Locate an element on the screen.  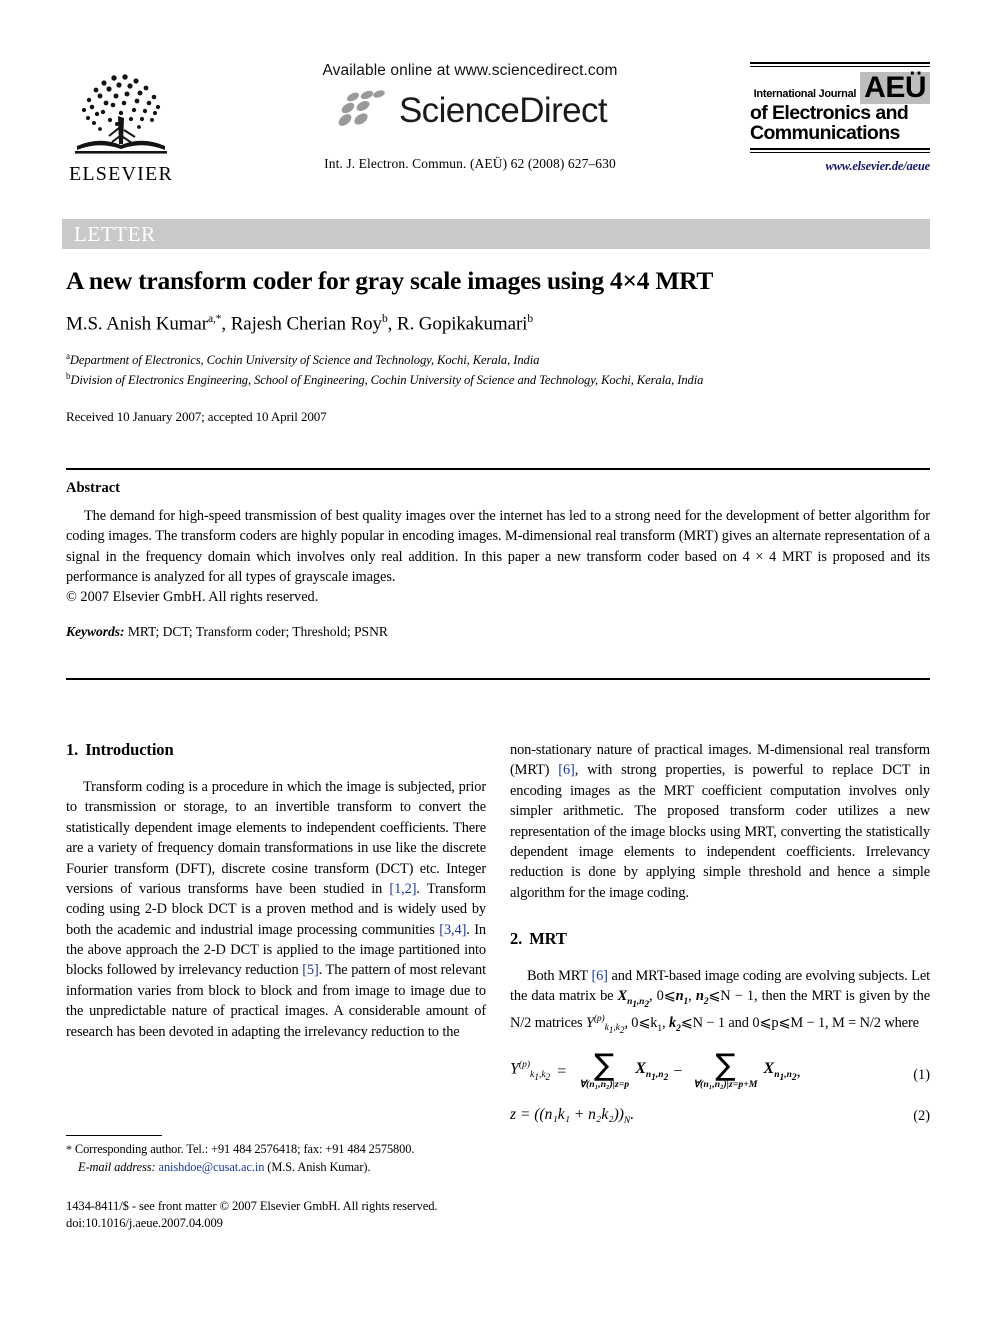
author-name: R. Gopikakumari is located at coordinates (462, 324).